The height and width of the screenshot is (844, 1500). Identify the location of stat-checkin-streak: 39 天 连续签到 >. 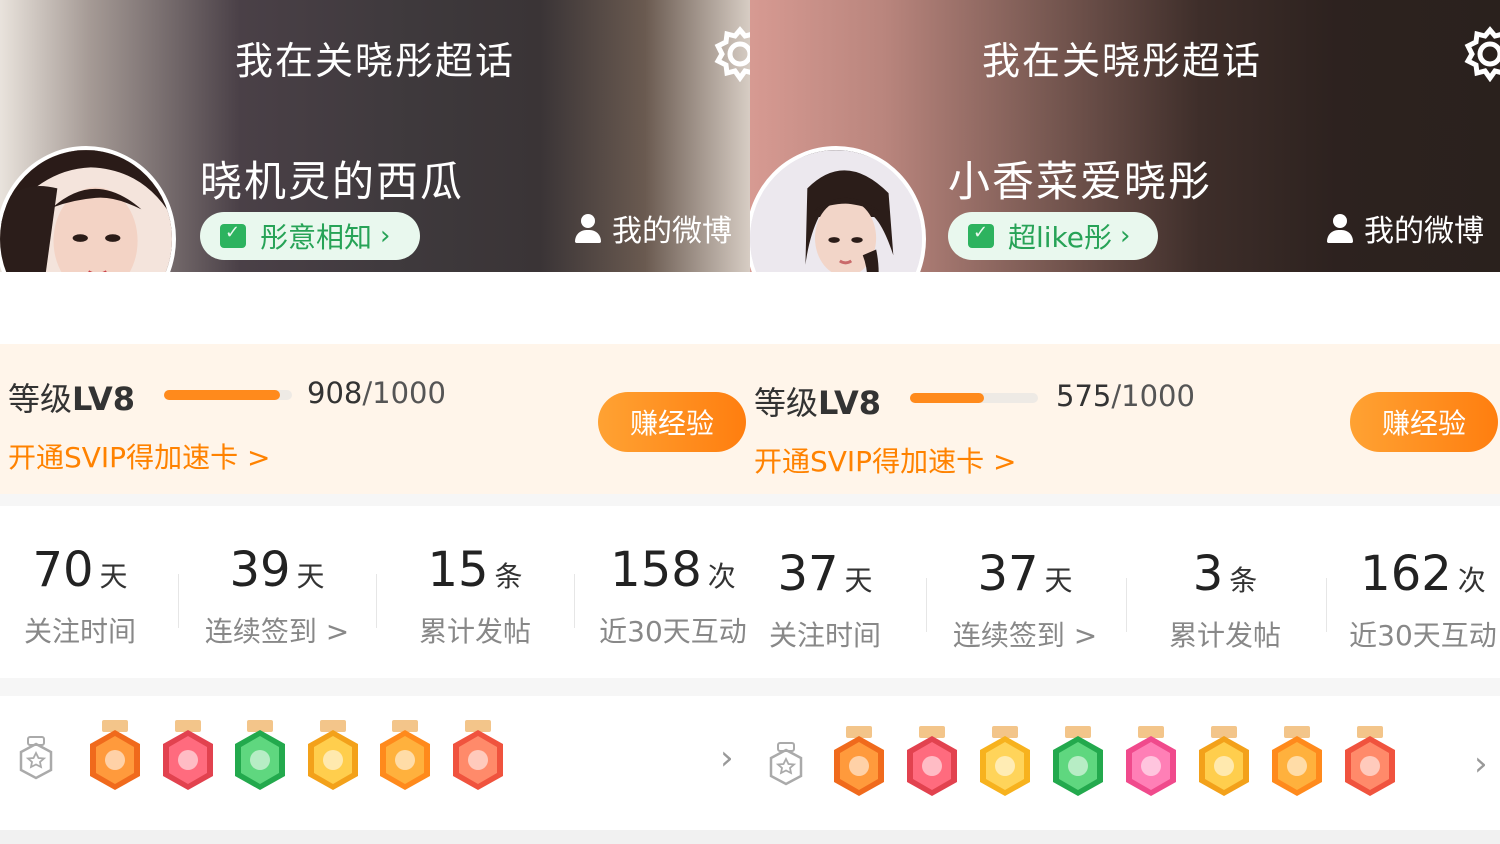
(277, 596).